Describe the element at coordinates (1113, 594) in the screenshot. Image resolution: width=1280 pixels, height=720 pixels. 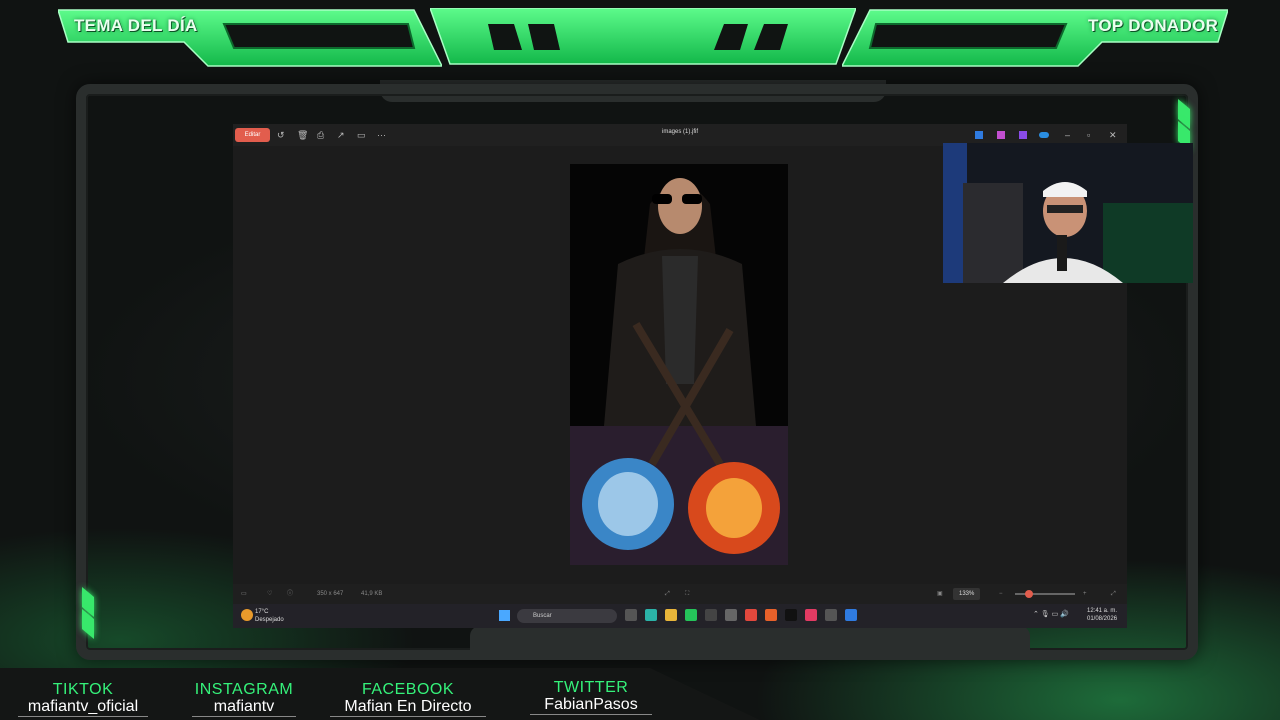
I see `expand-icon: ⤢` at that location.